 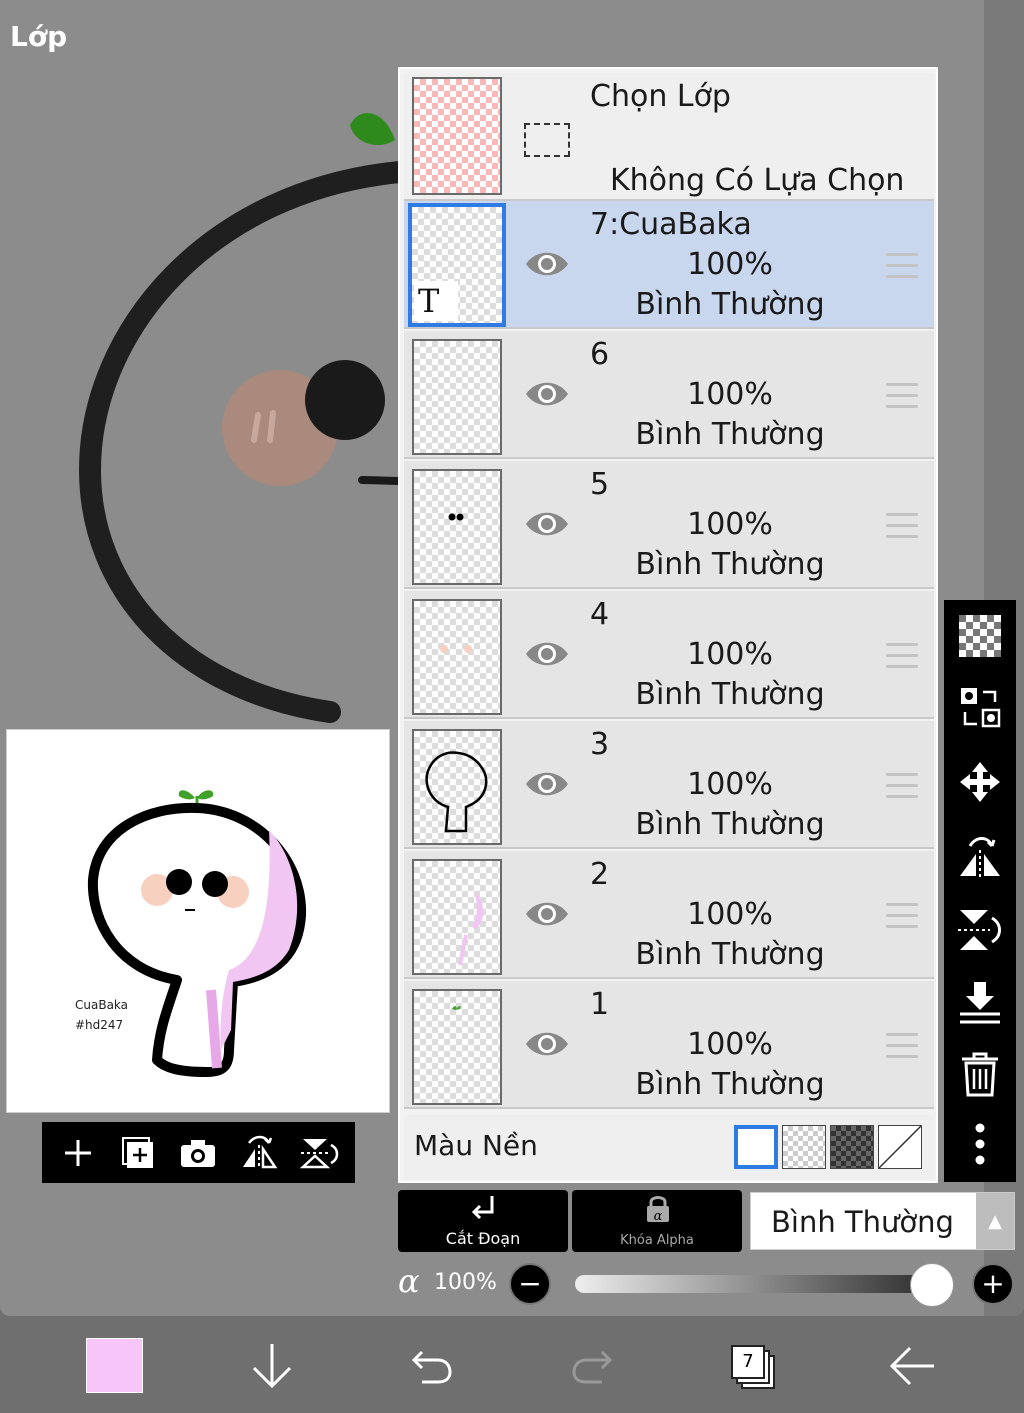 What do you see at coordinates (600, 354) in the screenshot?
I see `layer-name: 6` at bounding box center [600, 354].